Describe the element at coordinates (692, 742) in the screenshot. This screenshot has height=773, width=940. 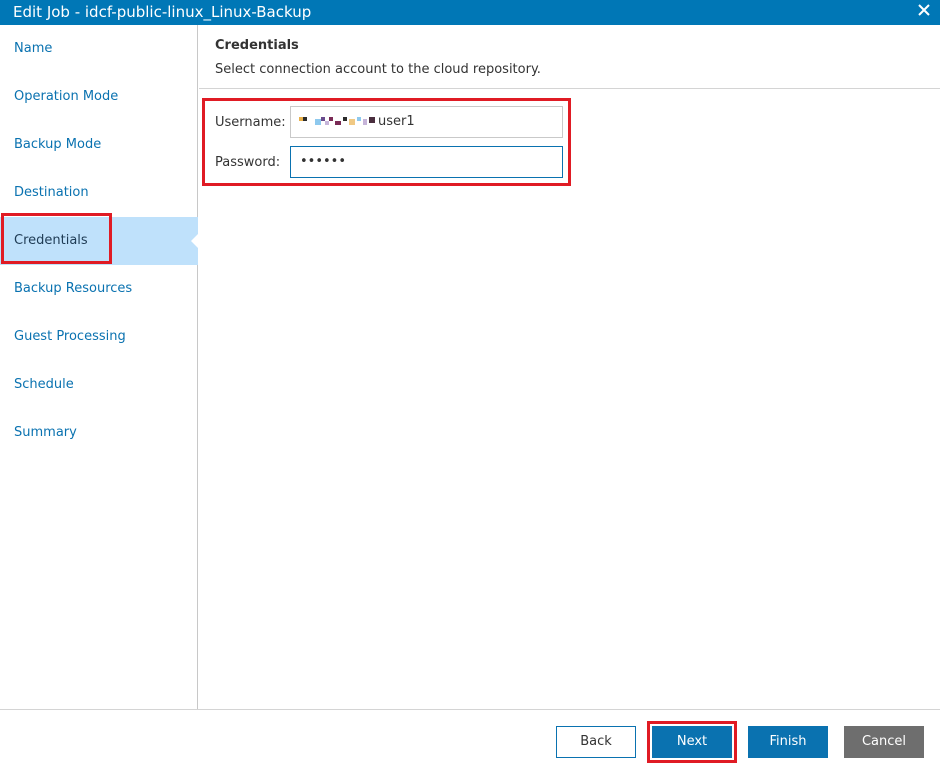
I see `next-button: Next` at that location.